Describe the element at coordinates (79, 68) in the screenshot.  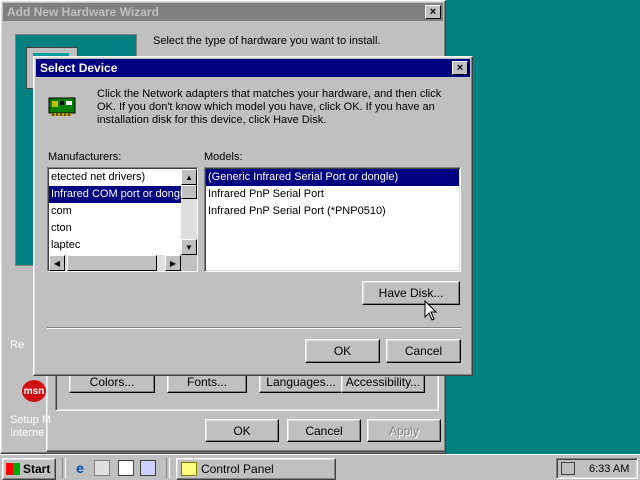
I see `select-device-title: Select Device` at that location.